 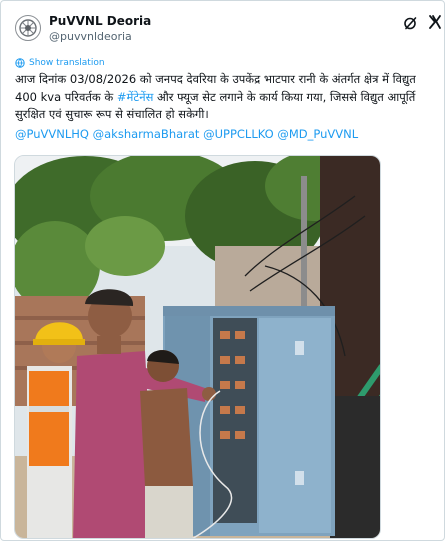 I want to click on show-translation-link: Show translation, so click(x=60, y=63).